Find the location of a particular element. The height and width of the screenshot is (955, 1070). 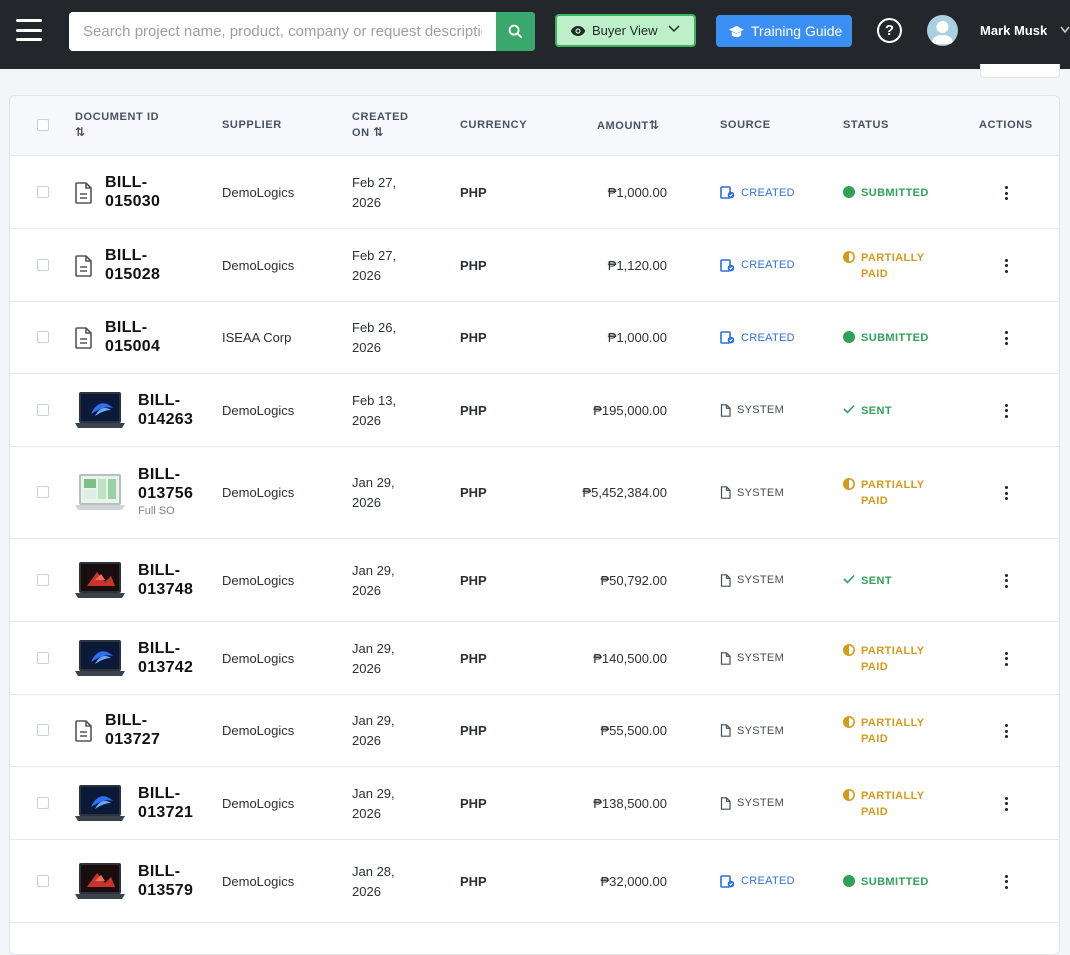

col-created-on: CREATED ON ⇅ is located at coordinates (380, 125).